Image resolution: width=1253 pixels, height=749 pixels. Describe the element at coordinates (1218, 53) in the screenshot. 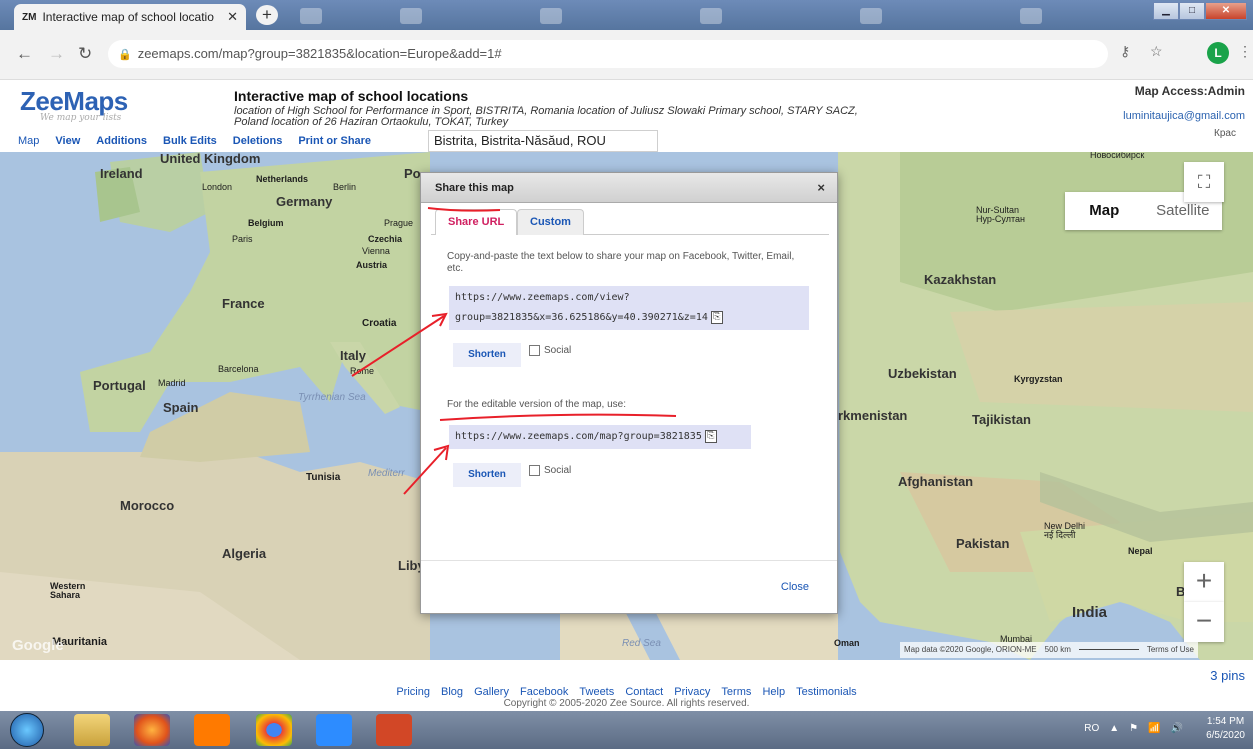

I see `profile-avatar: L` at that location.